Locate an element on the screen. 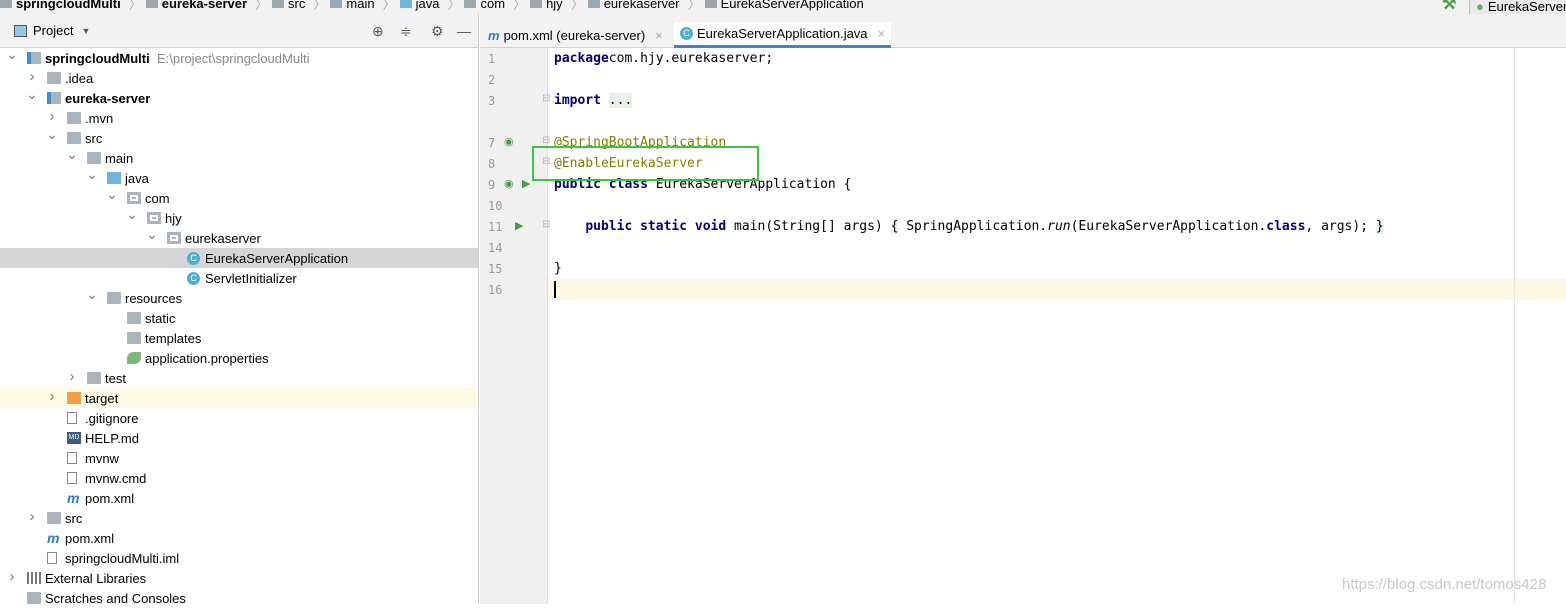  tree-item-label: eureka-server is located at coordinates (108, 98).